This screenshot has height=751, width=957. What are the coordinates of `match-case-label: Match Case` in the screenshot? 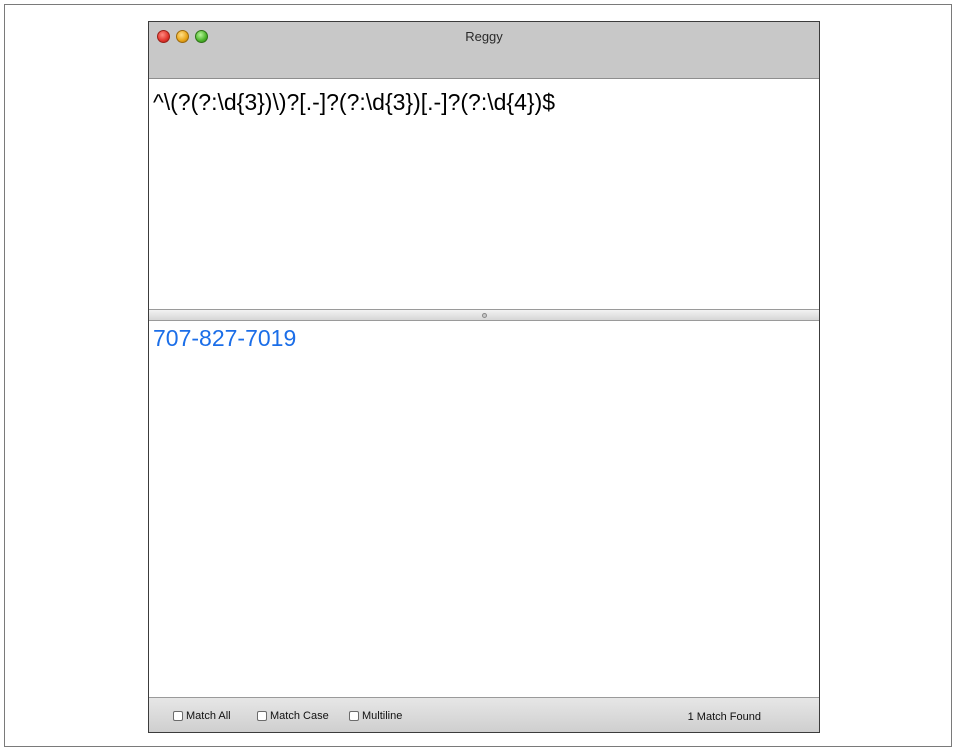 It's located at (299, 716).